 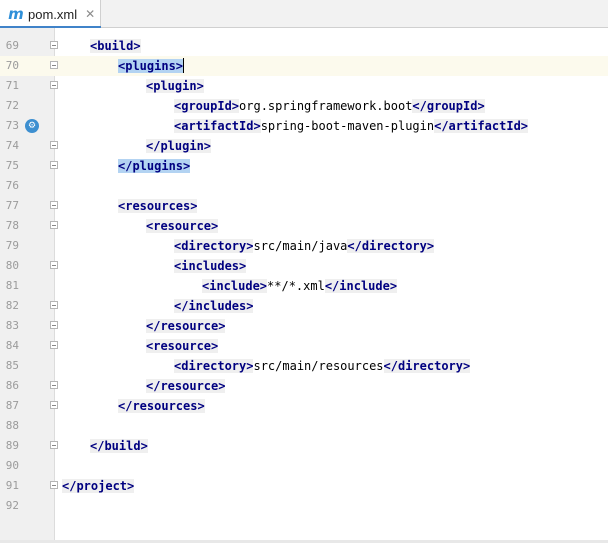 What do you see at coordinates (318, 366) in the screenshot?
I see `xml-text: src/main/resources` at bounding box center [318, 366].